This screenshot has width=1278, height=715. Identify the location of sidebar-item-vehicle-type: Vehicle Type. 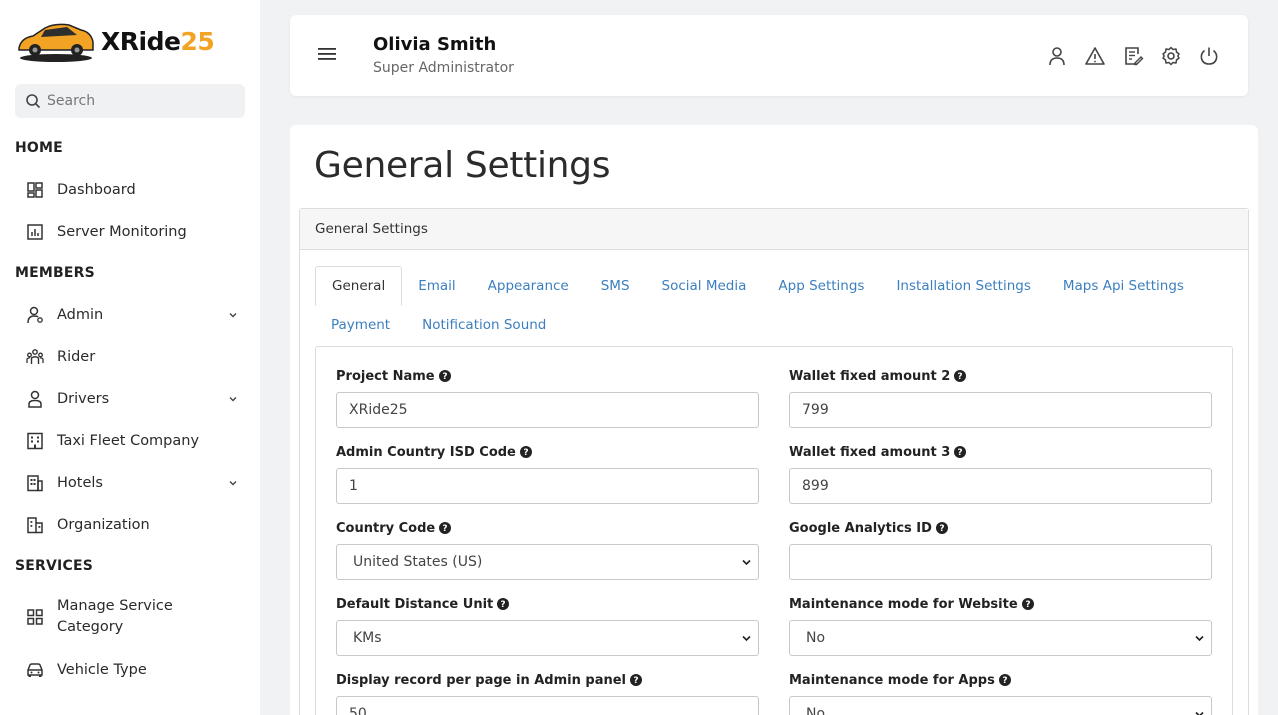
(135, 670).